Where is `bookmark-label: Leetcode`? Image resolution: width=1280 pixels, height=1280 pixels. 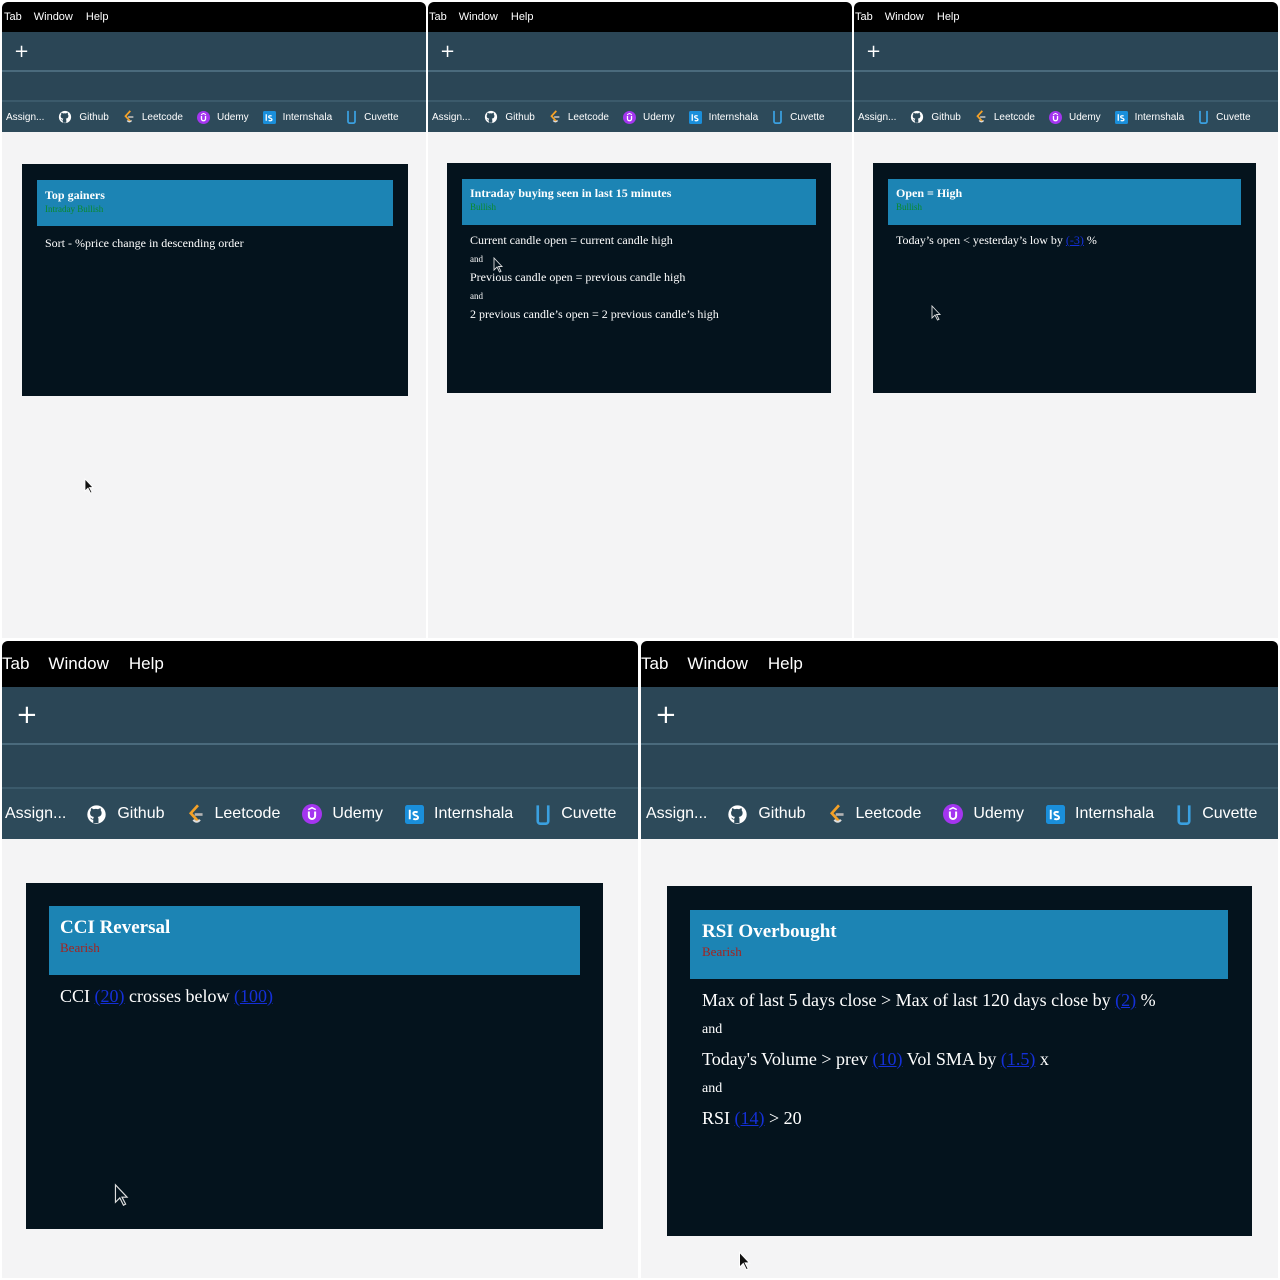
bookmark-label: Leetcode is located at coordinates (888, 813).